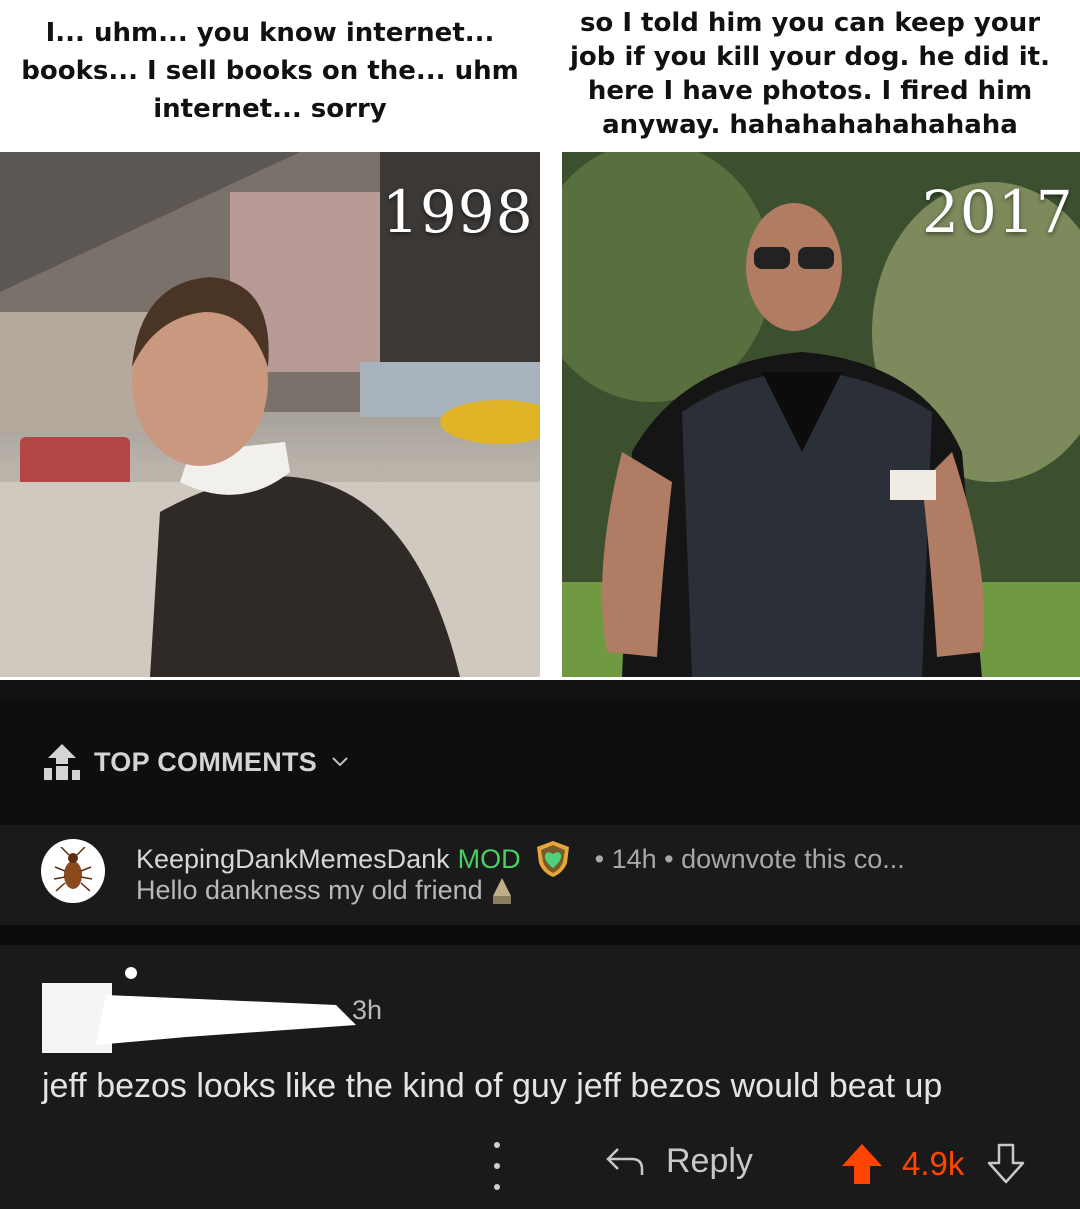 This screenshot has height=1209, width=1080. Describe the element at coordinates (998, 212) in the screenshot. I see `year-label-right: 2017` at that location.